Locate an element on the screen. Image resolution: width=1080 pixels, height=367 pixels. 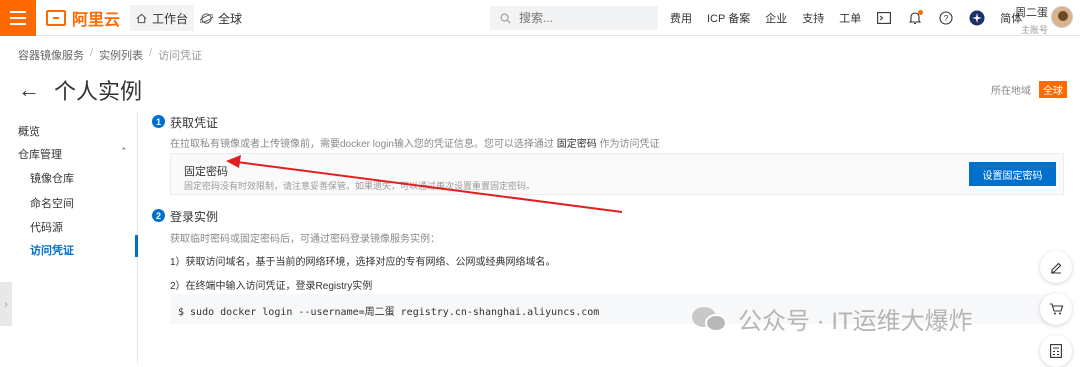
watermark-text: 公众号 · IT运维大爆炸 is located at coordinates (855, 321).